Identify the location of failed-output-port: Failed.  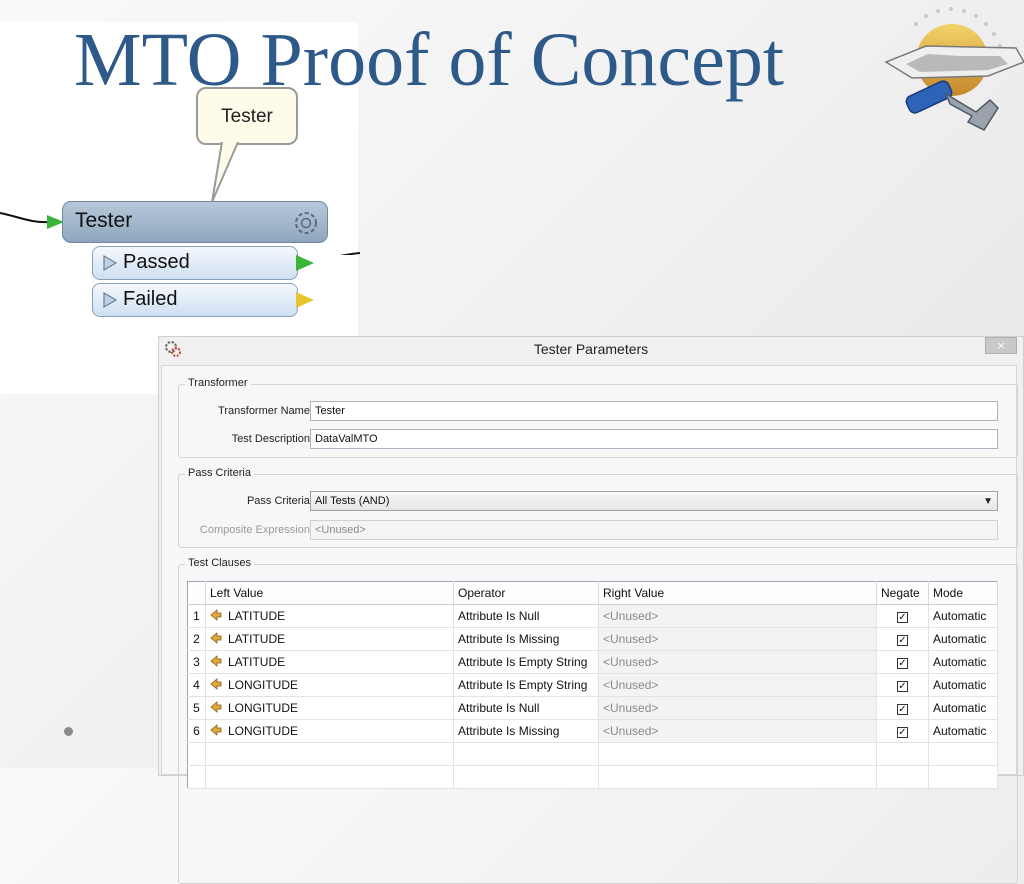
(203, 300).